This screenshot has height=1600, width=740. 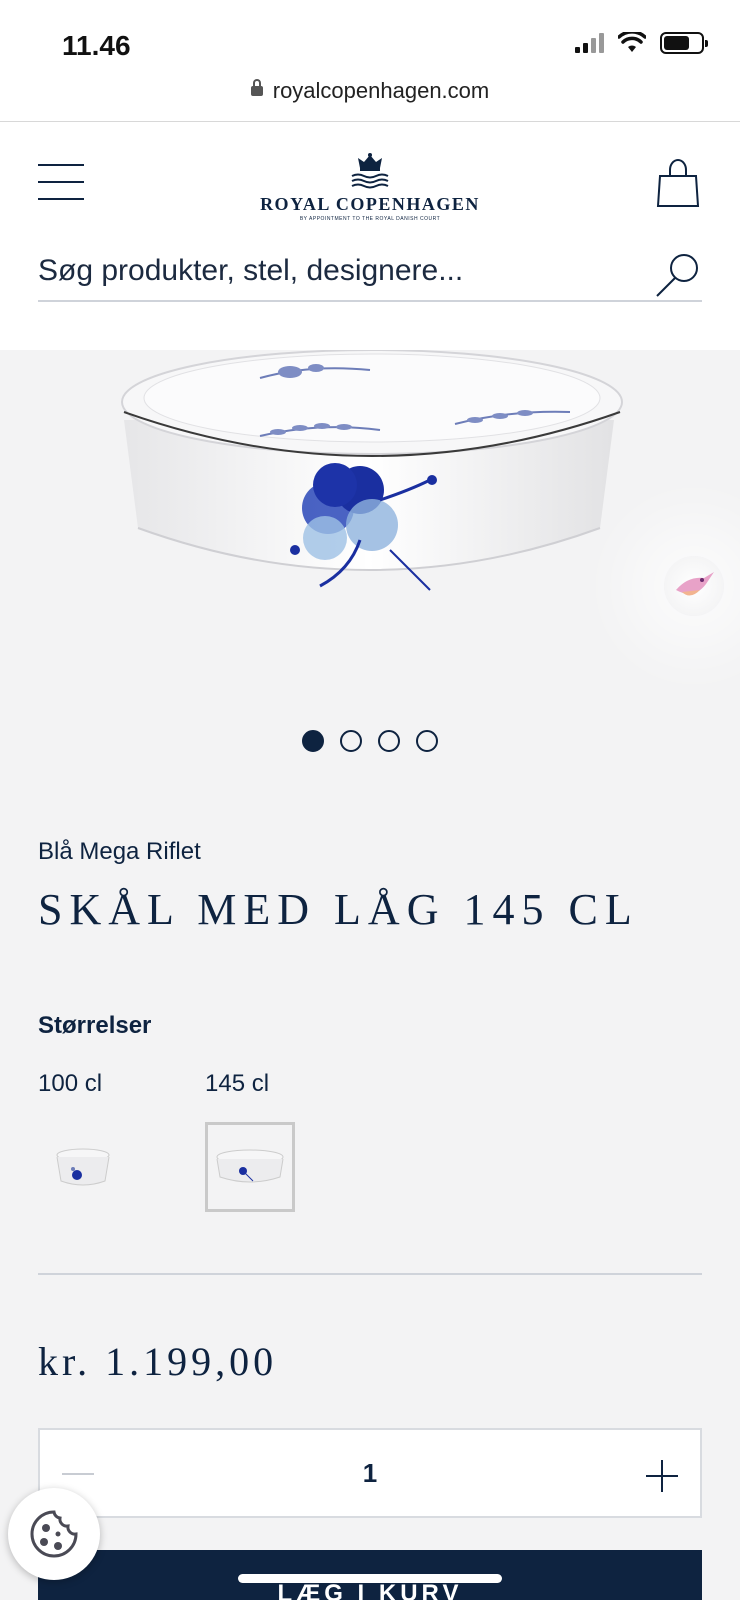 I want to click on size-option-label: 145 cl, so click(x=237, y=1083).